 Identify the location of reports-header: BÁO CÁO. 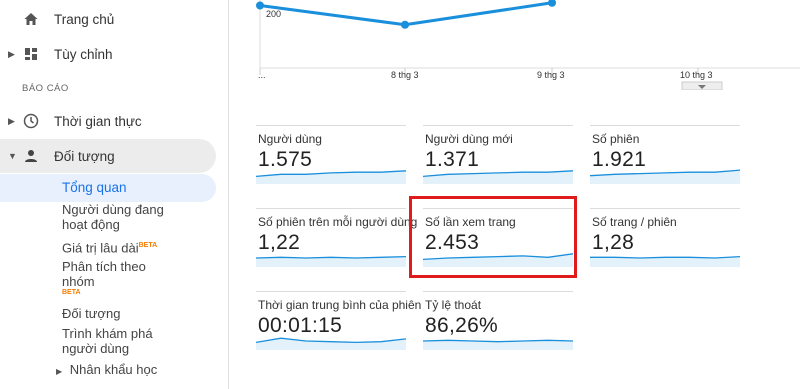
(45, 88).